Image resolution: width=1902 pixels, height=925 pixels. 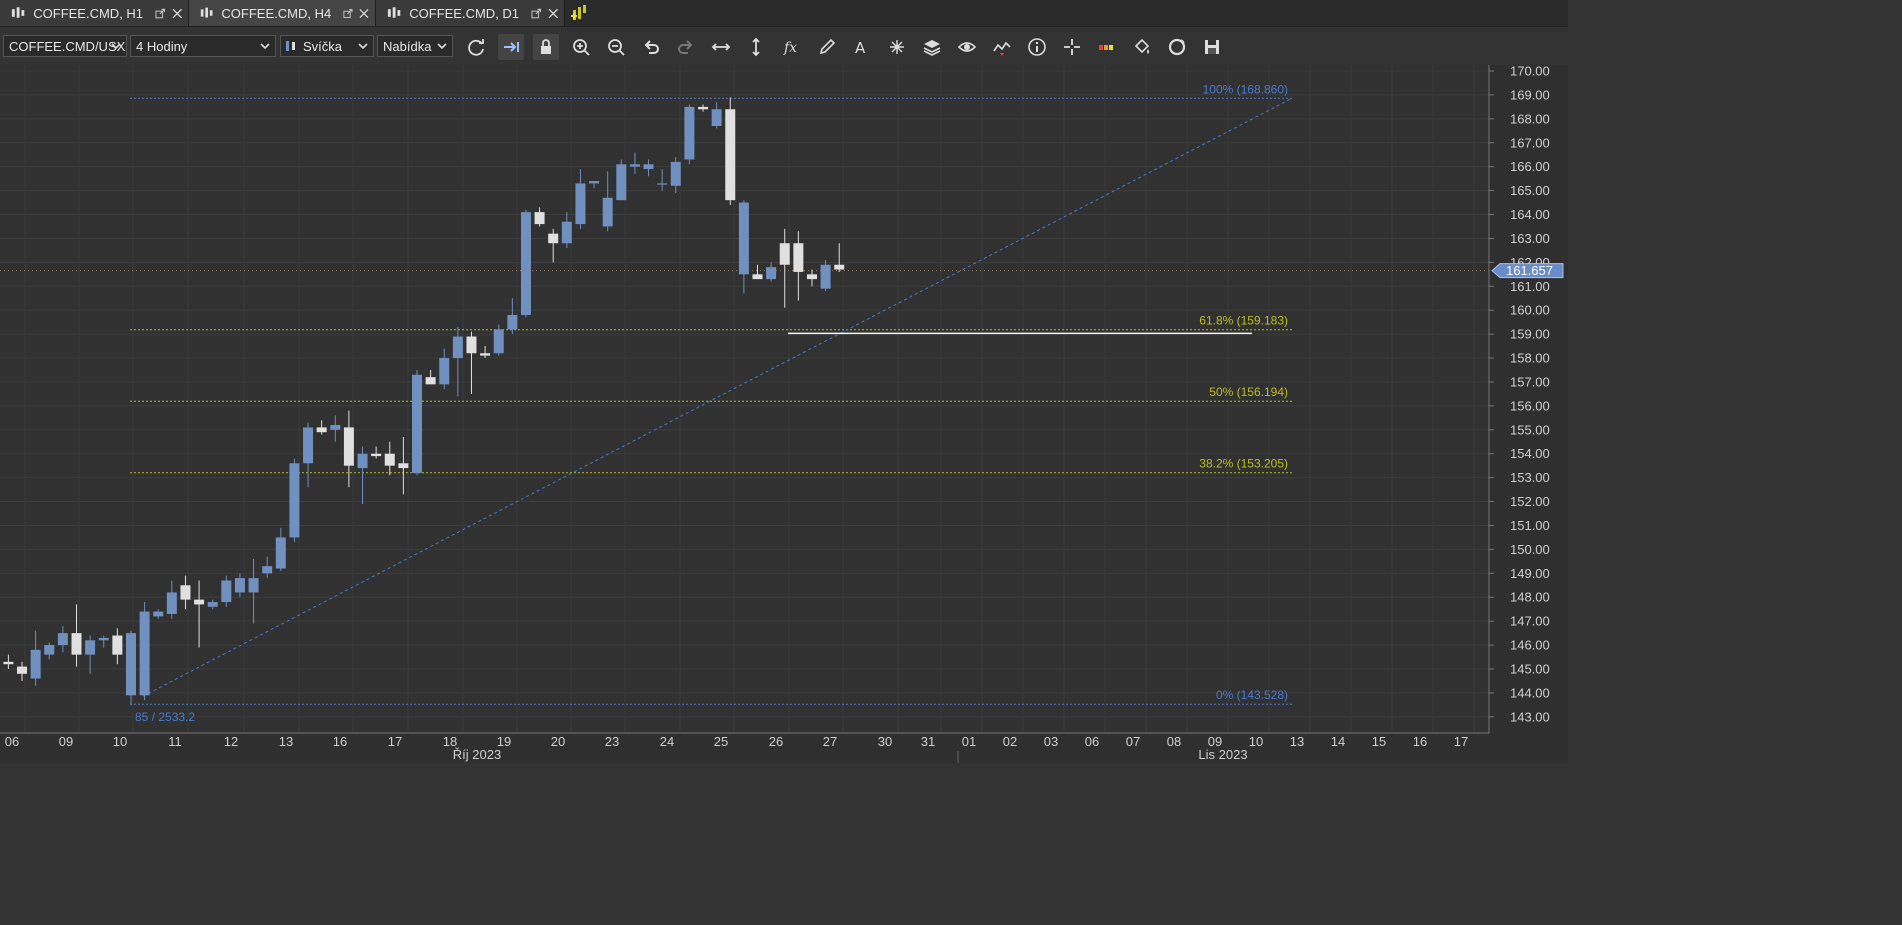 What do you see at coordinates (65, 46) in the screenshot?
I see `instrument-select: COFFEE.CMD/USX` at bounding box center [65, 46].